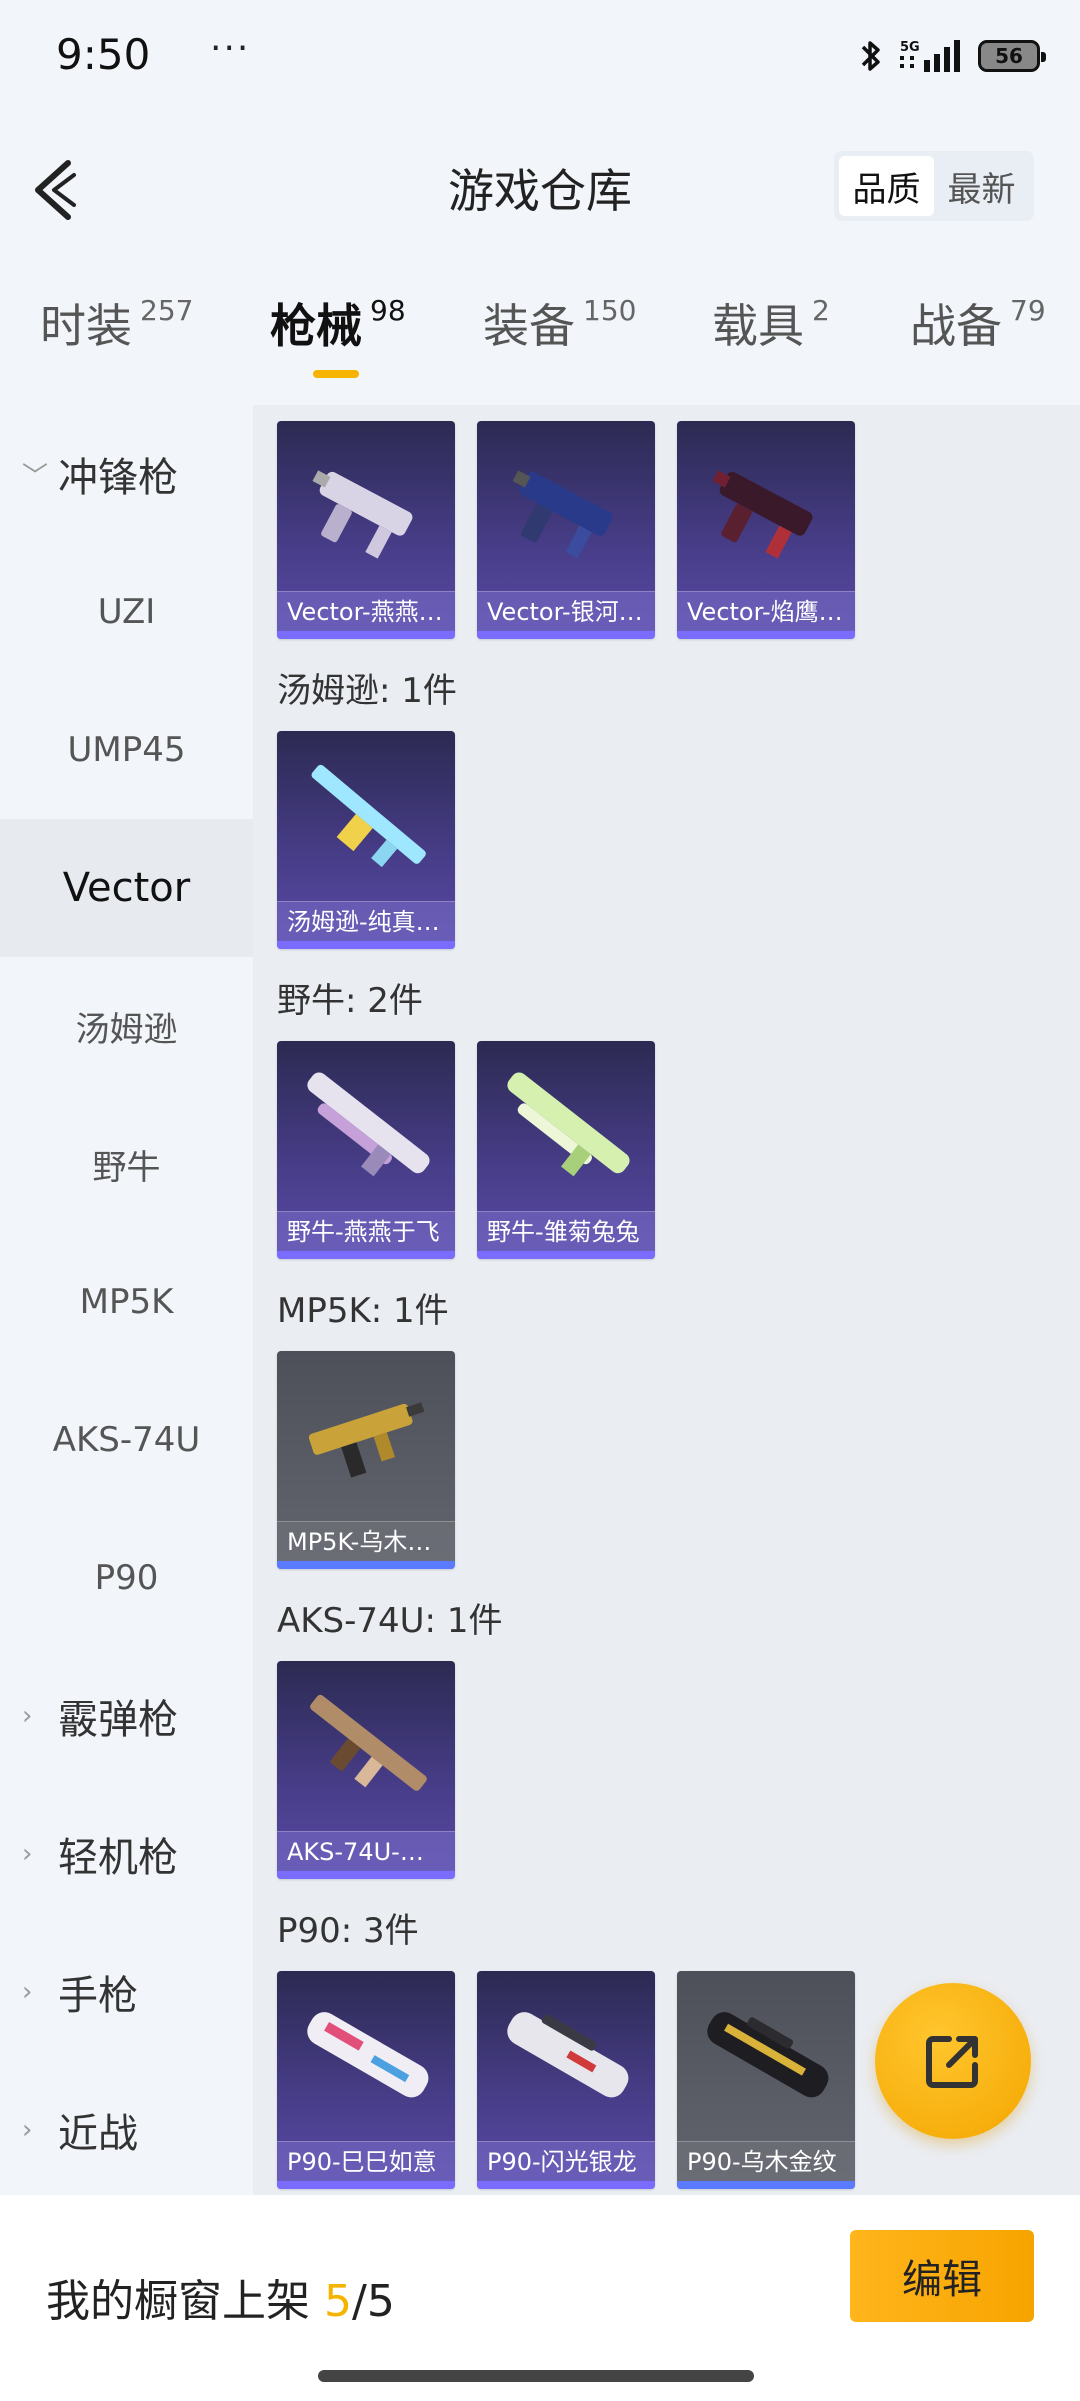 The image size is (1080, 2401). Describe the element at coordinates (540, 185) in the screenshot. I see `header: 游戏仓库 品质 最新` at that location.